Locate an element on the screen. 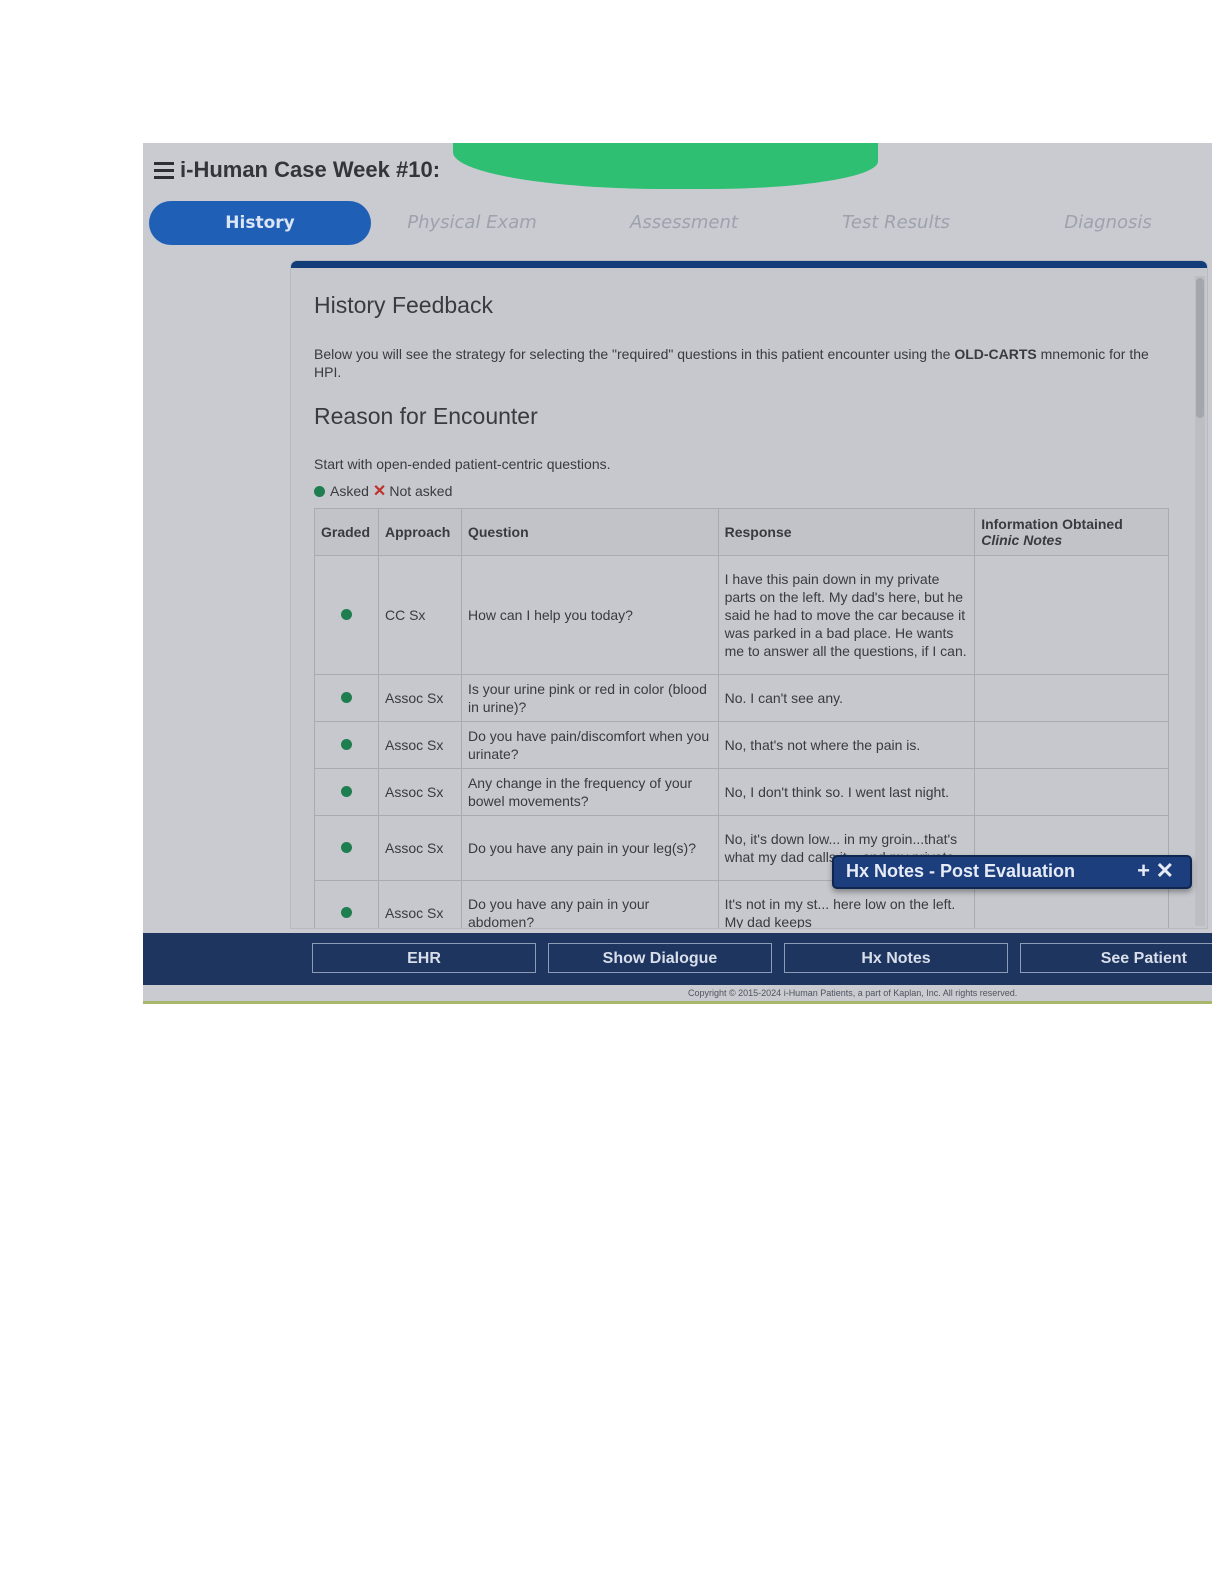  response-cell: No. I can't see any. is located at coordinates (846, 698).